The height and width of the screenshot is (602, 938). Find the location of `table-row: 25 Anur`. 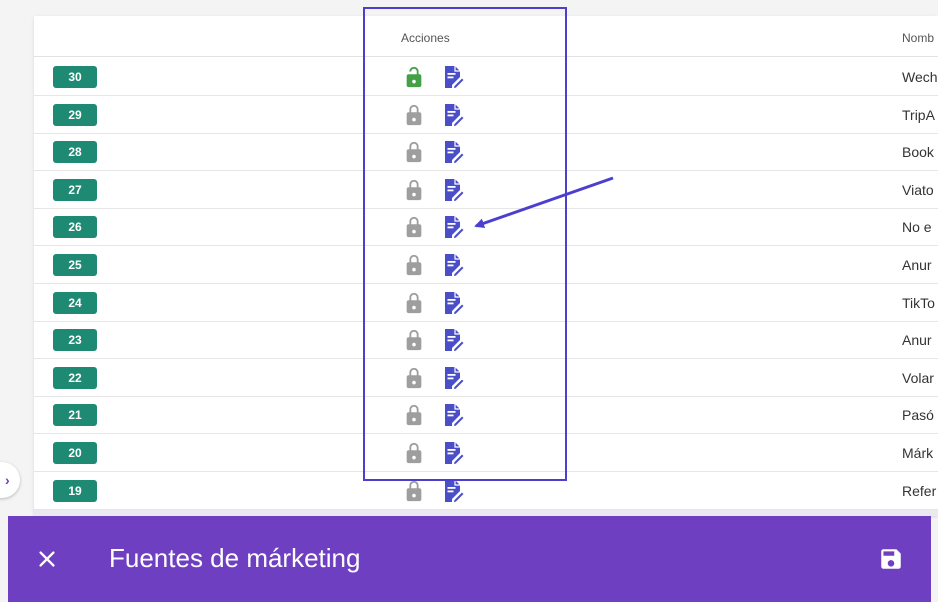

table-row: 25 Anur is located at coordinates (486, 265).